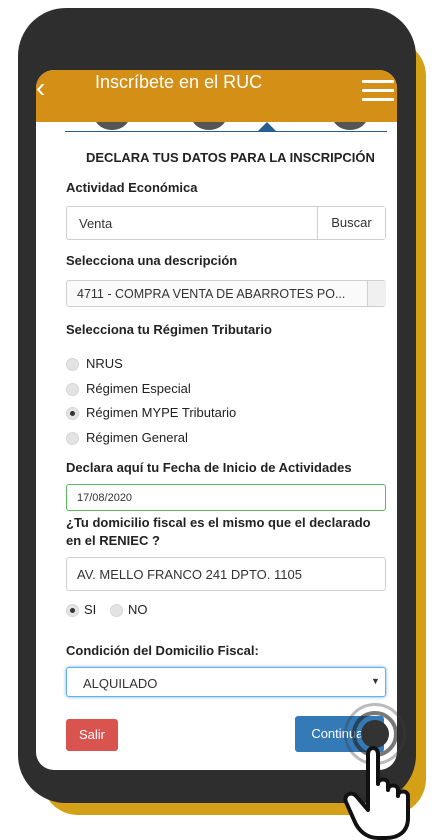 This screenshot has height=840, width=437. I want to click on radio-nrus, so click(72, 364).